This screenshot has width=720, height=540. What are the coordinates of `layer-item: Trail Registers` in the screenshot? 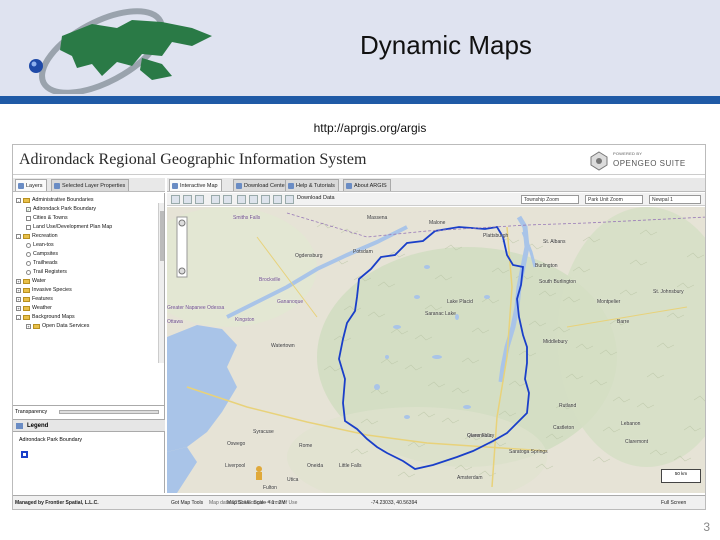 It's located at (46, 273).